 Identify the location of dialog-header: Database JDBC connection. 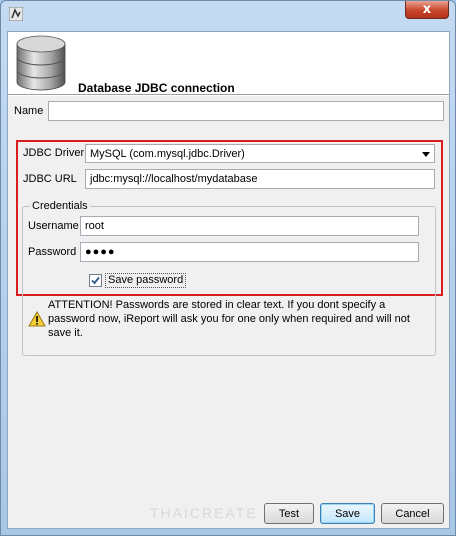
(228, 63).